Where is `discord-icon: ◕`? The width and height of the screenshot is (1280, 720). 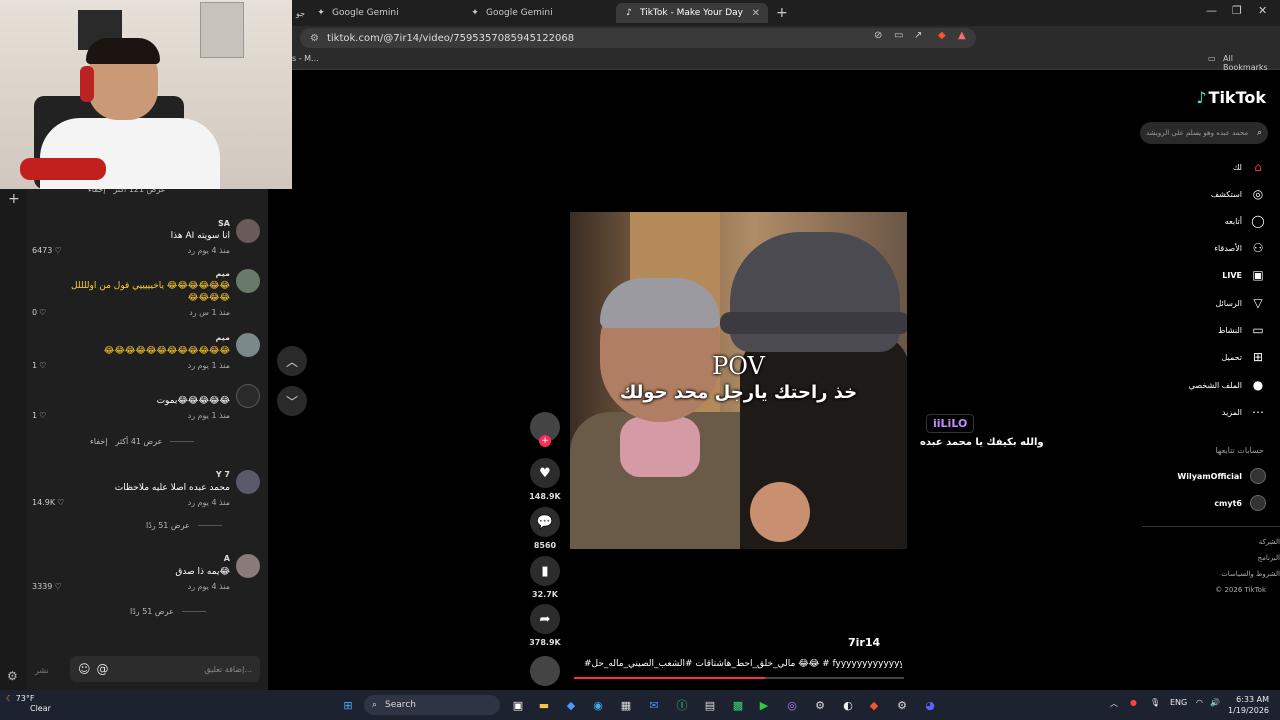
discord-icon: ◕ is located at coordinates (930, 705).